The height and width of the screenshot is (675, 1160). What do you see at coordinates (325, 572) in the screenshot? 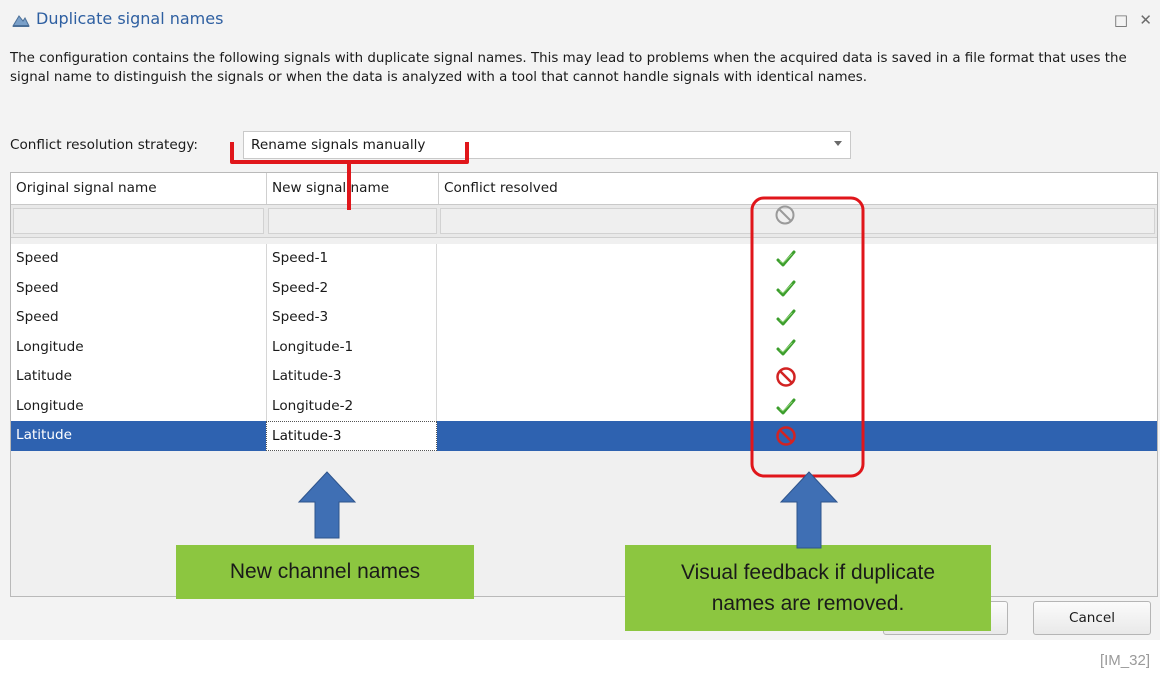
I see `annotation-callout-new-names: New channel names` at bounding box center [325, 572].